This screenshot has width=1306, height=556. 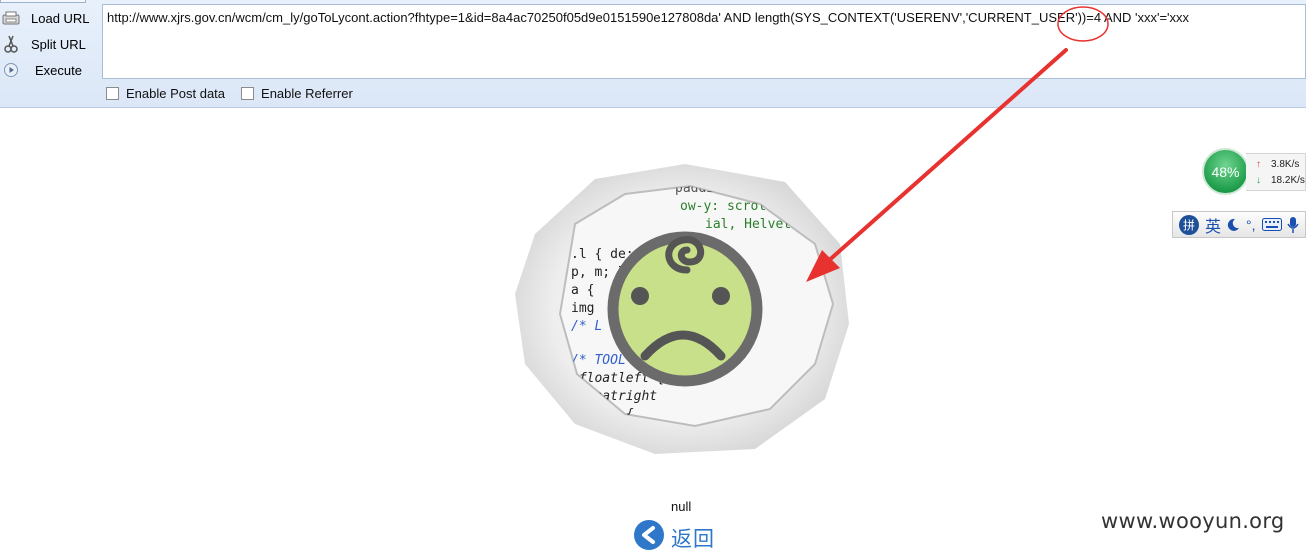 I want to click on split-url-button: Split URL, so click(x=50, y=44).